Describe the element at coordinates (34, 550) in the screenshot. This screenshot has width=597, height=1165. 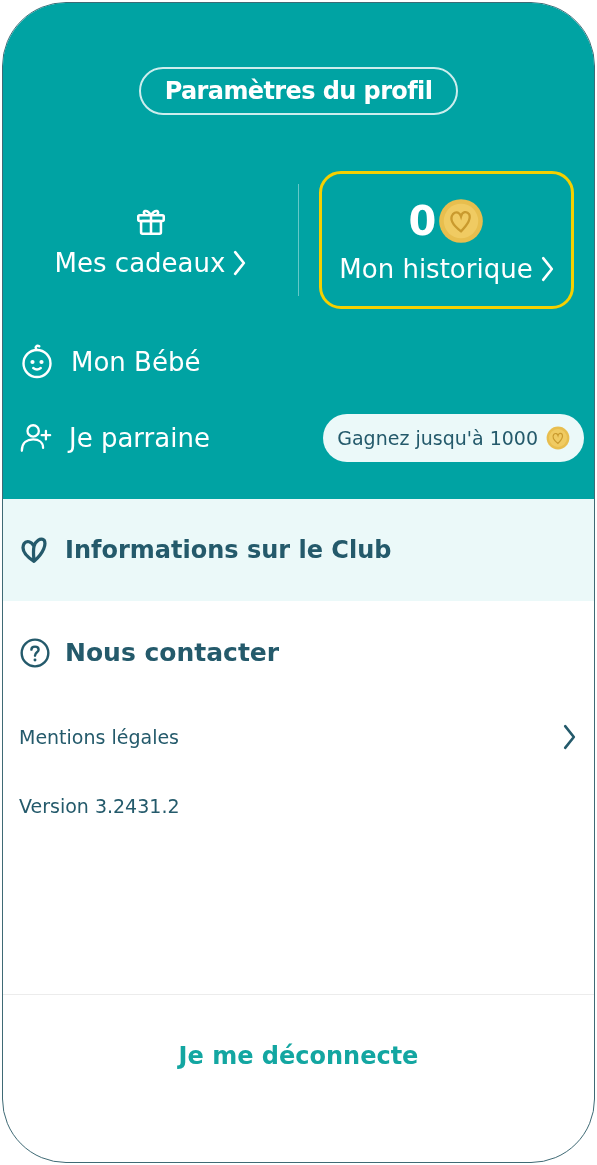
I see `heart-icon` at that location.